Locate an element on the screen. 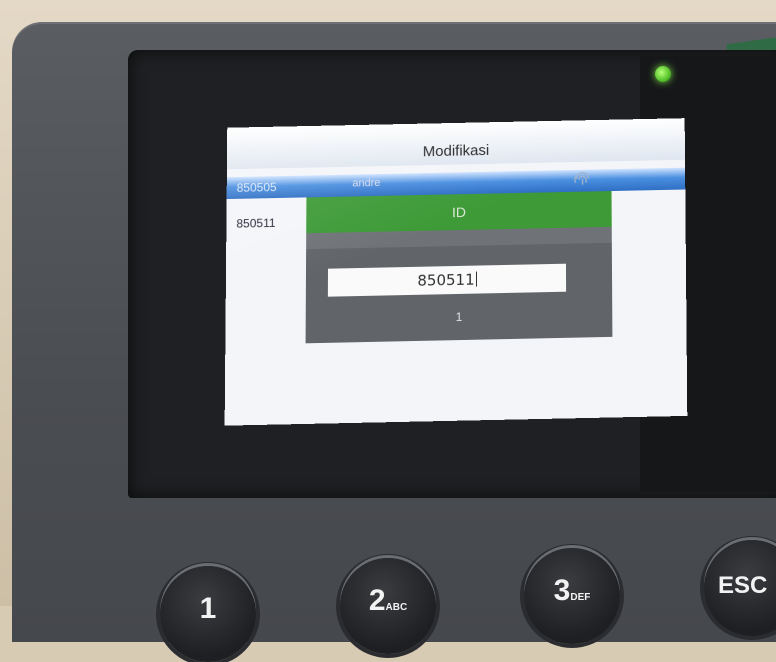 This screenshot has width=776, height=662. key-sublabel: DEF is located at coordinates (580, 597).